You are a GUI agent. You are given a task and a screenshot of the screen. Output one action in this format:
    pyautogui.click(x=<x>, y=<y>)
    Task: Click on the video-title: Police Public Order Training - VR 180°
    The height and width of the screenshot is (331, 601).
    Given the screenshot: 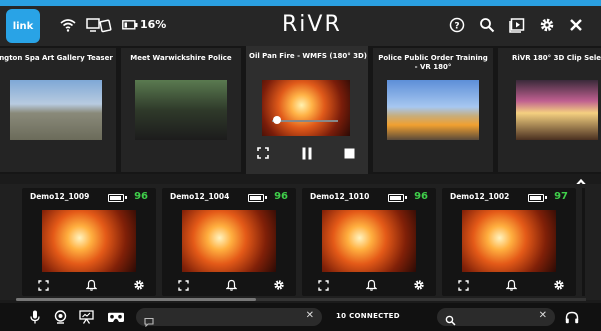 What is the action you would take?
    pyautogui.click(x=433, y=62)
    